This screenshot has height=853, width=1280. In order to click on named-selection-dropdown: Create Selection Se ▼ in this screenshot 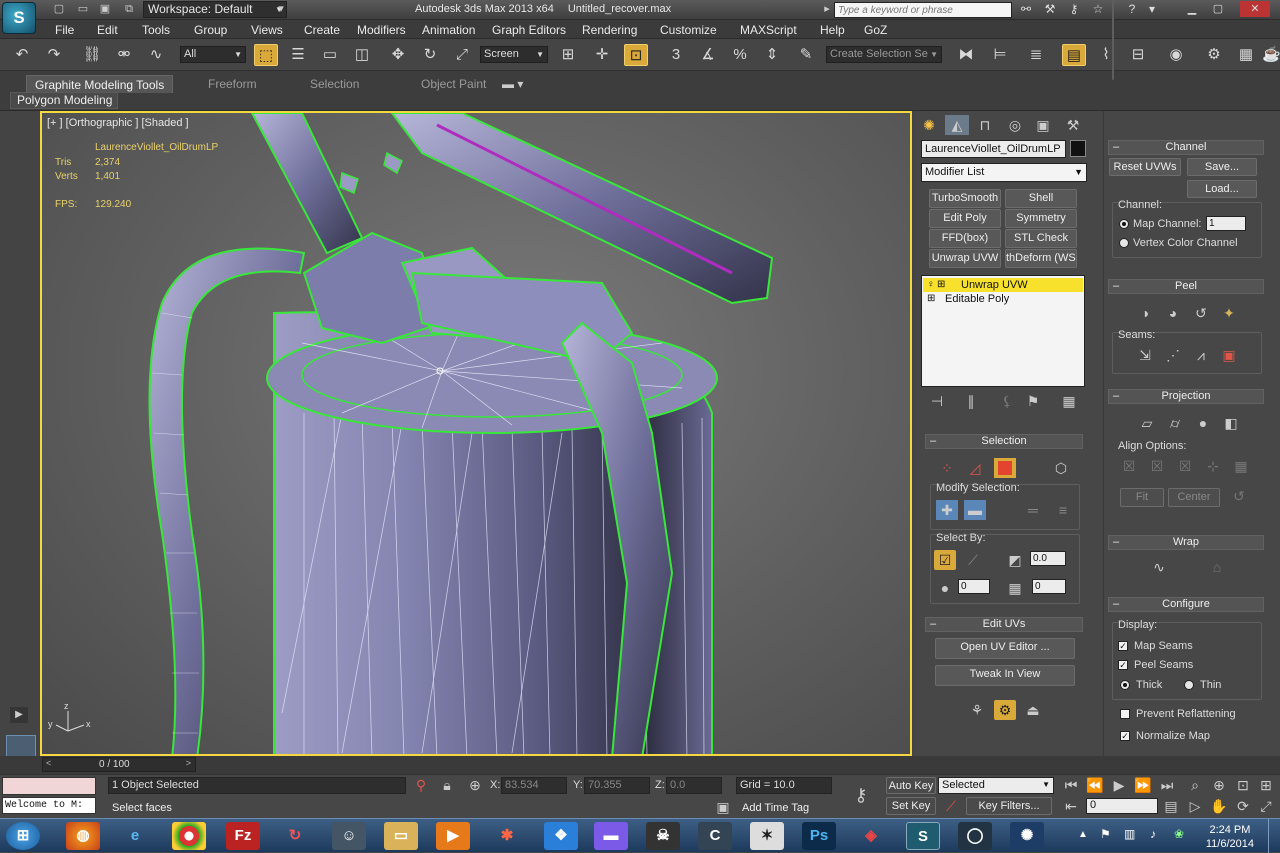, I will do `click(884, 54)`.